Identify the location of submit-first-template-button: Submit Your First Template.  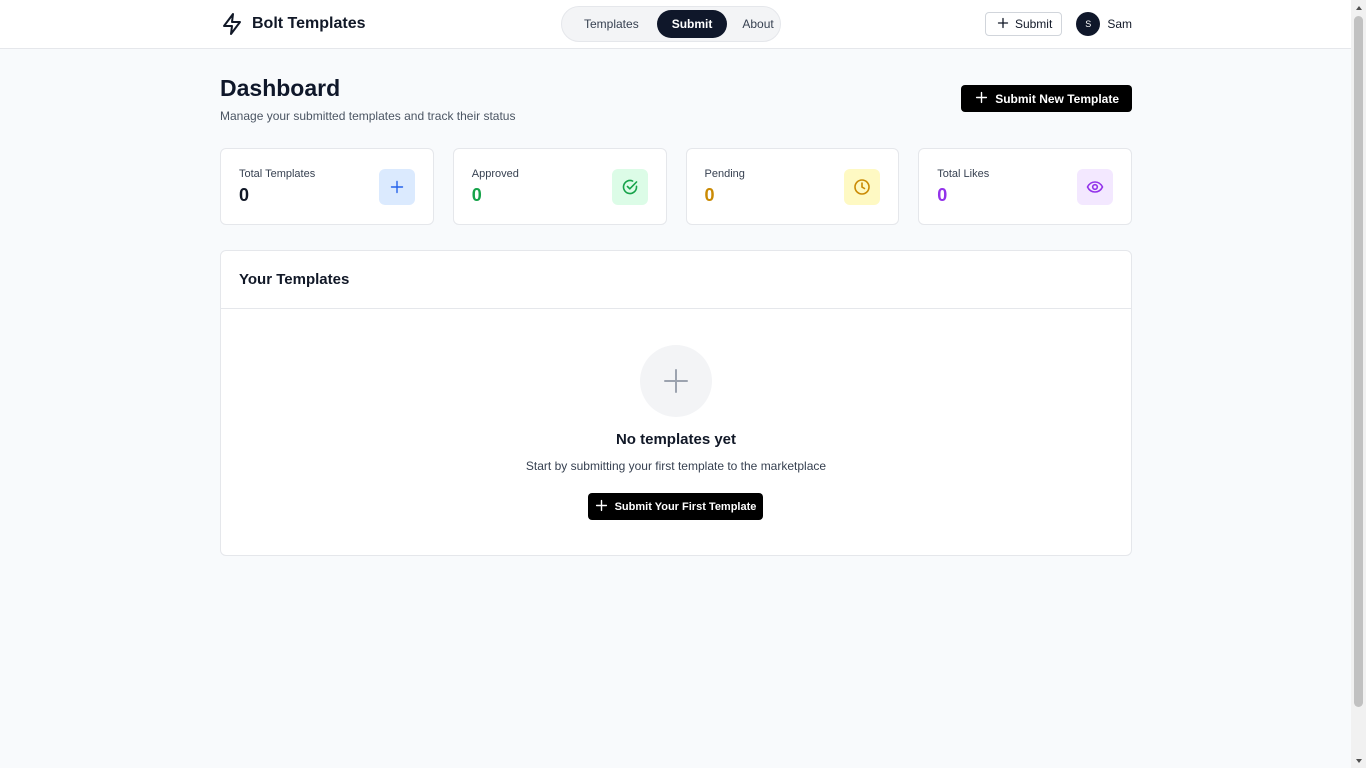
(675, 506).